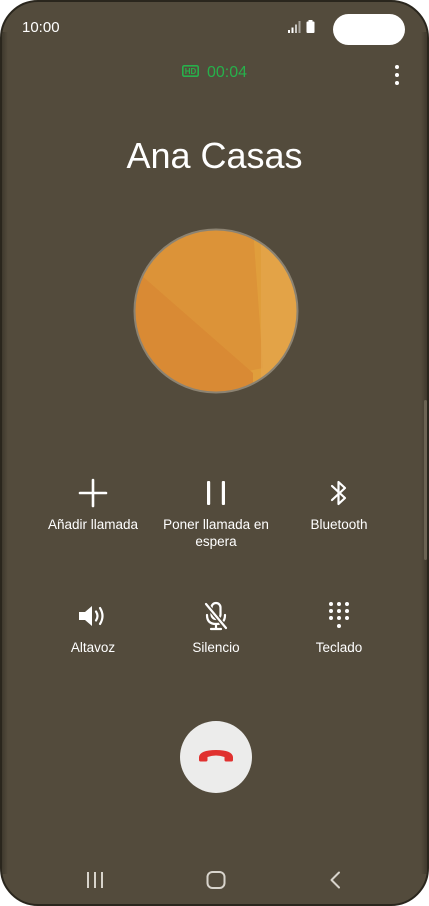  I want to click on navigation-bar, so click(214, 882).